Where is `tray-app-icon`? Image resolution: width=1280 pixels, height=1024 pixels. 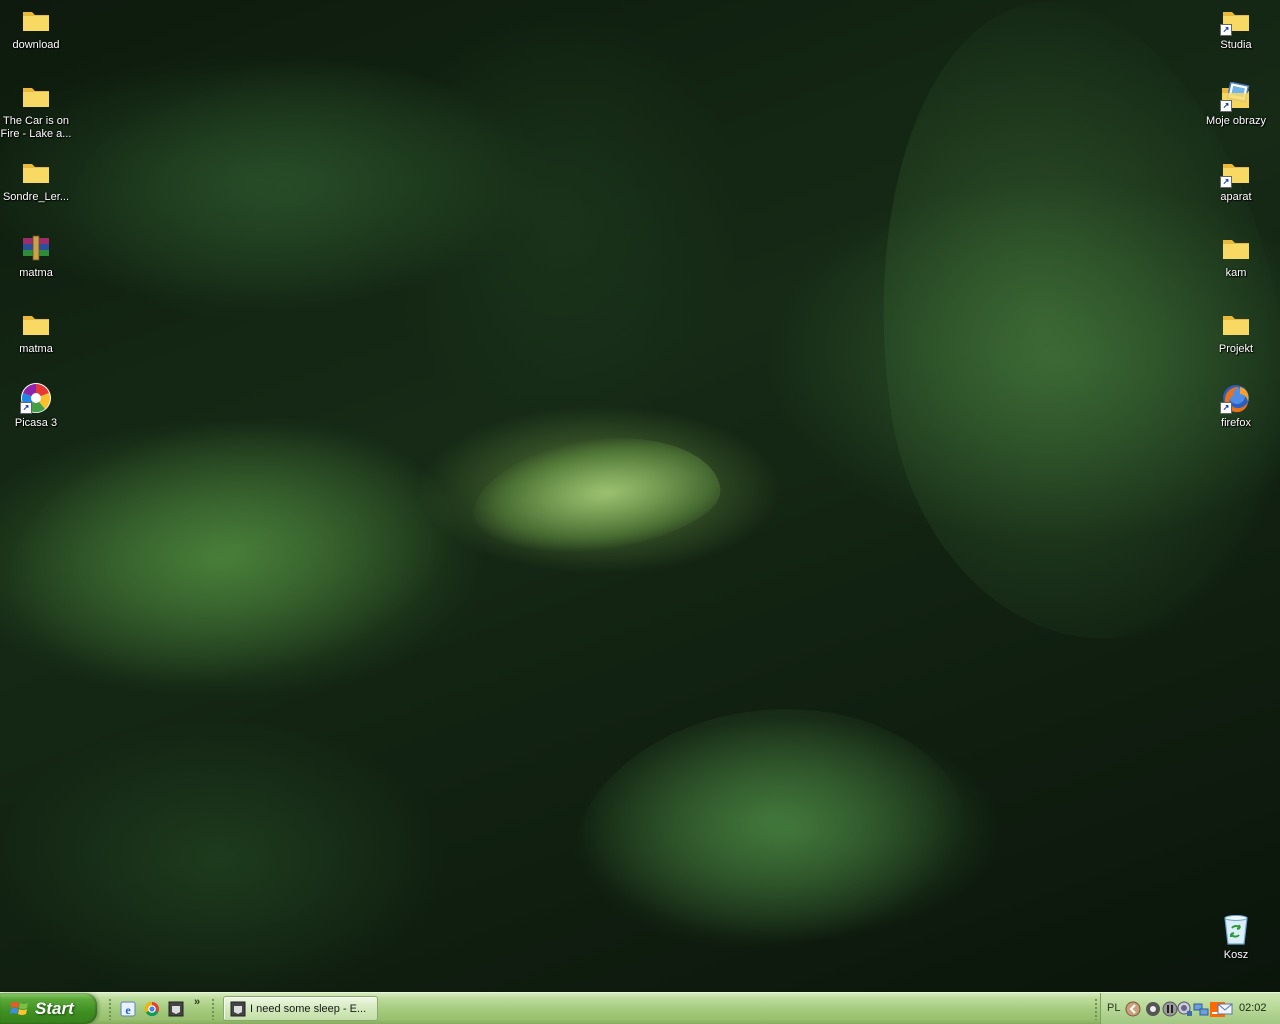
tray-app-icon is located at coordinates (1153, 1009).